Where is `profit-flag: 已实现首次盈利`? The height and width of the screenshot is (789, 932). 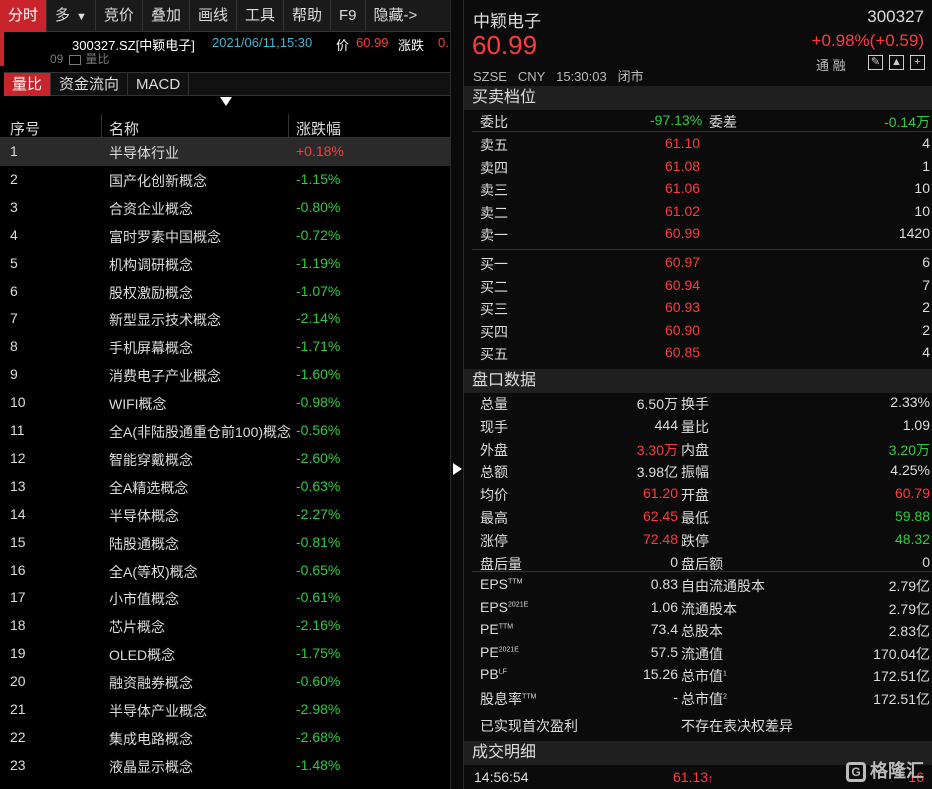 profit-flag: 已实现首次盈利 is located at coordinates (529, 726).